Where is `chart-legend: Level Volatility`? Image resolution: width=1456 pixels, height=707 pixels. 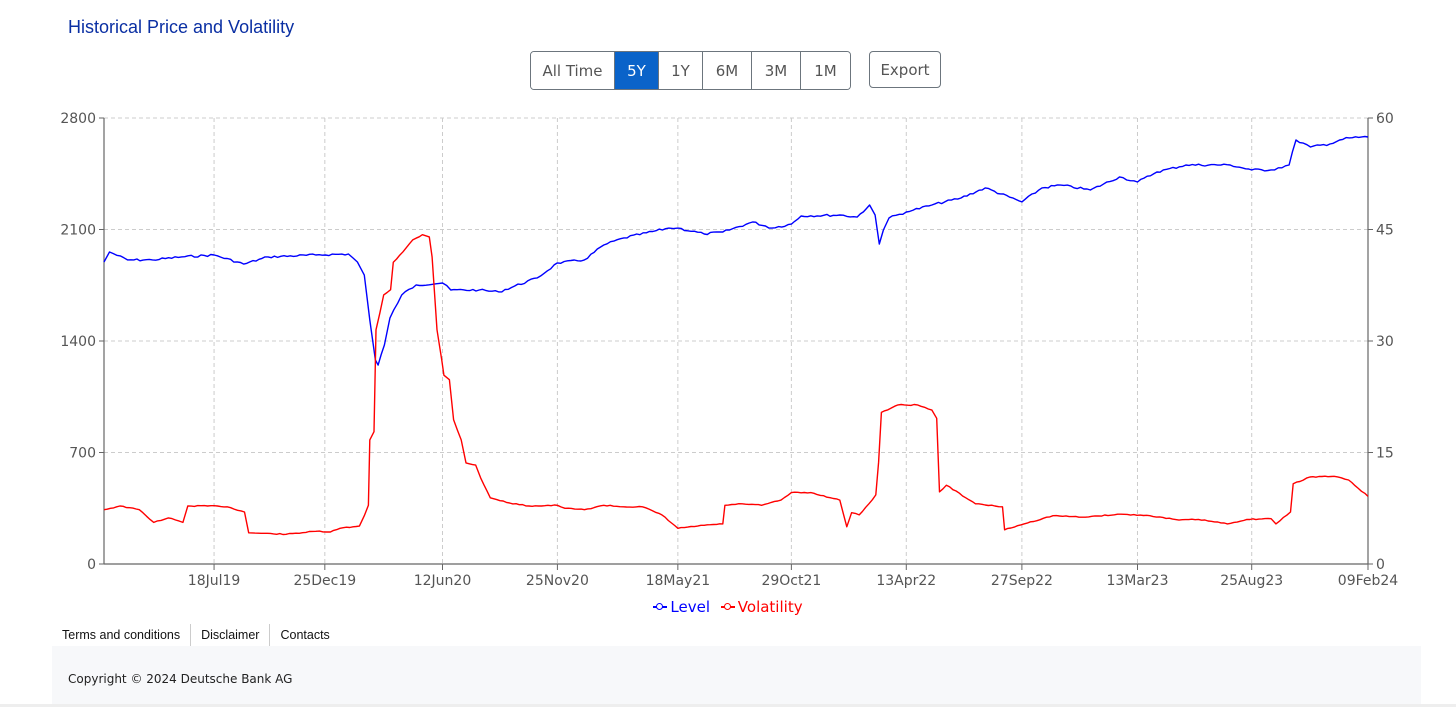 chart-legend: Level Volatility is located at coordinates (728, 607).